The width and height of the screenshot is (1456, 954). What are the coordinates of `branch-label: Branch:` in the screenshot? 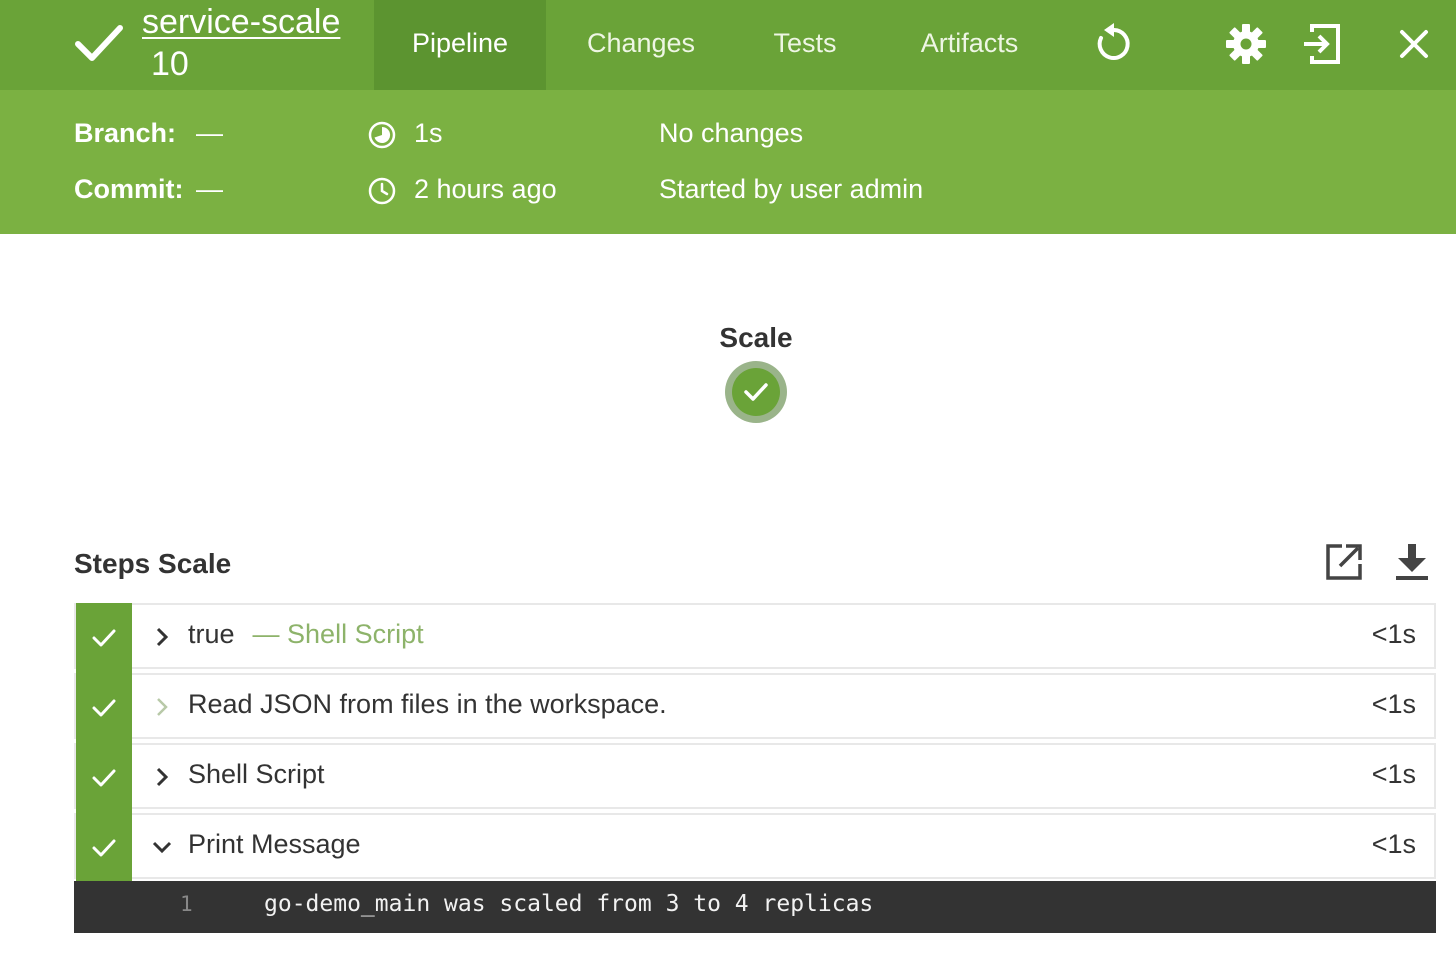 It's located at (125, 133).